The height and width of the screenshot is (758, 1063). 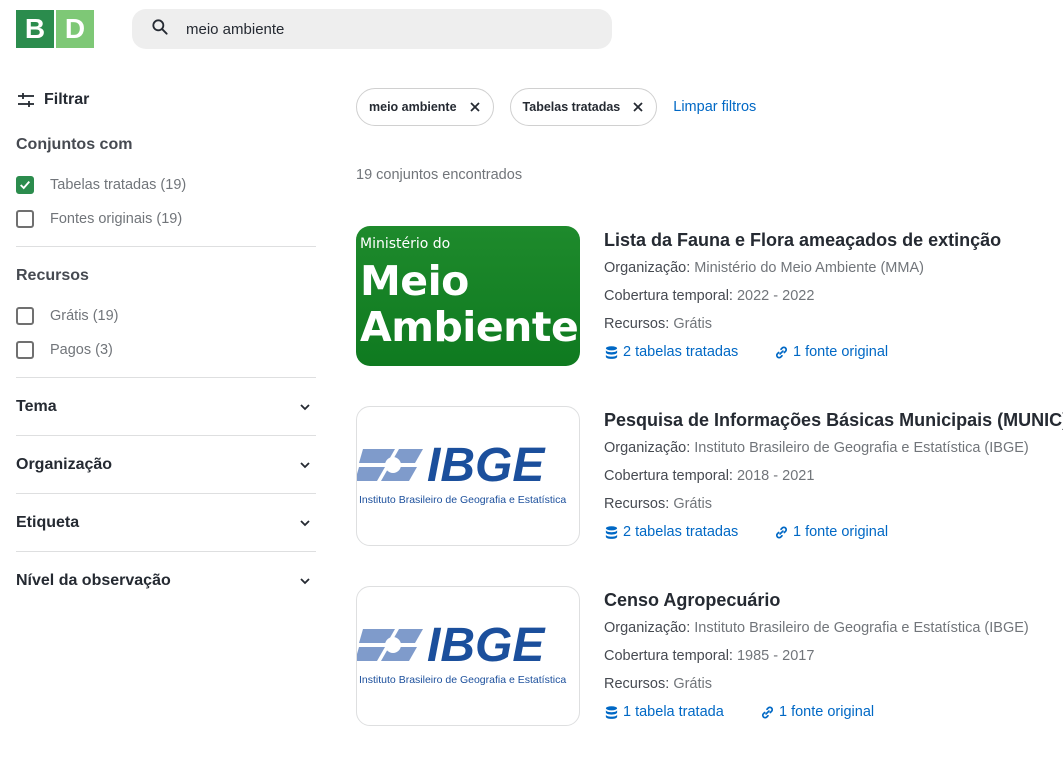 I want to click on dataset-thumbnail: Ministério do Meio Ambiente, so click(x=468, y=296).